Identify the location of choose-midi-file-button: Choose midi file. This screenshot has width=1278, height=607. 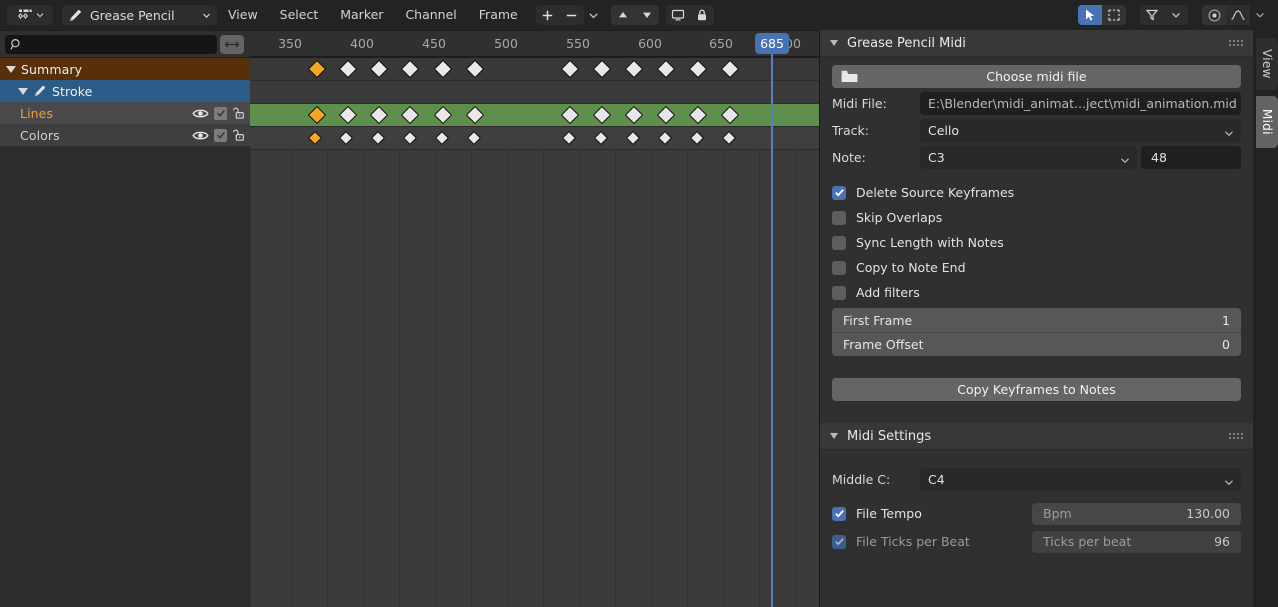
(1036, 76).